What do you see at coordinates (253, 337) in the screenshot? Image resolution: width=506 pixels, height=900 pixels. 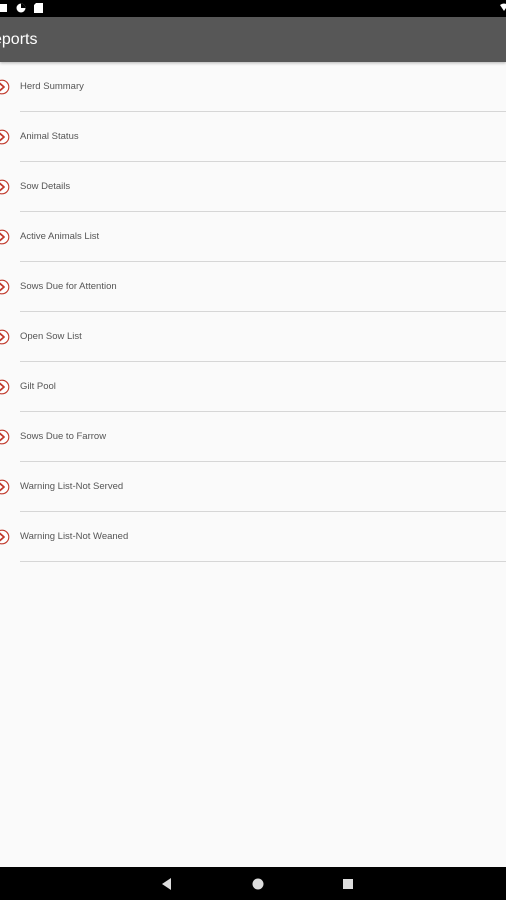 I see `list-item: Open Sow List` at bounding box center [253, 337].